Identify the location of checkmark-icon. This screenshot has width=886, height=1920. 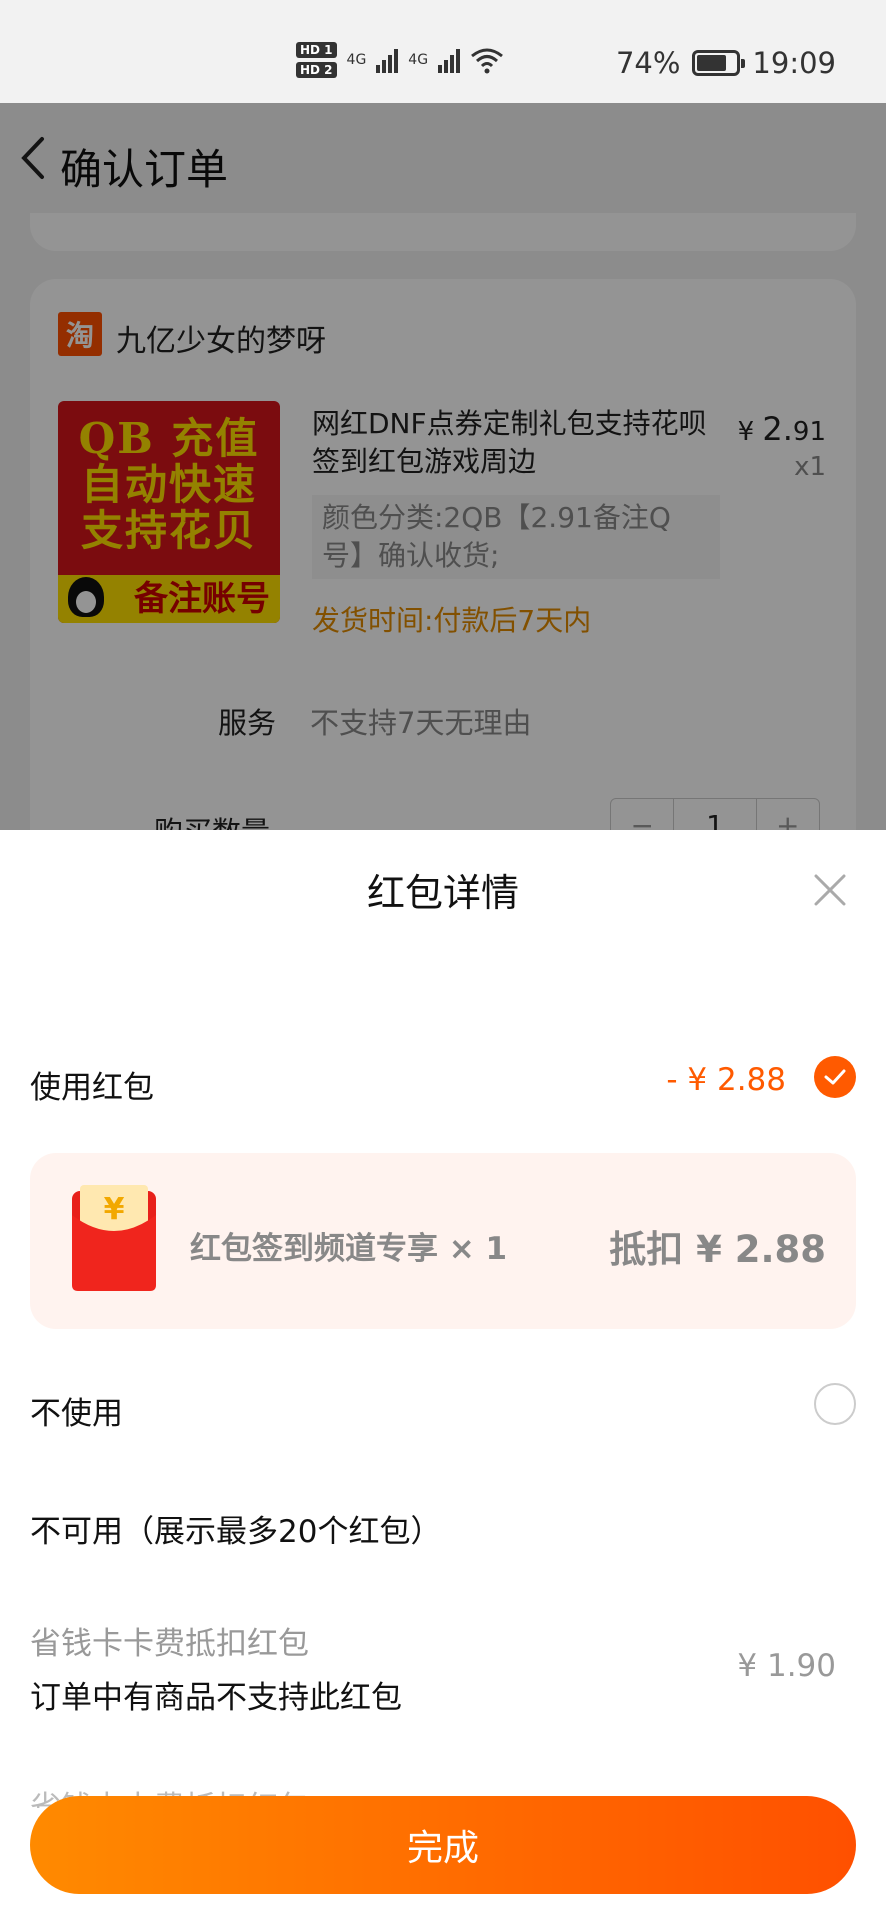
(835, 1077).